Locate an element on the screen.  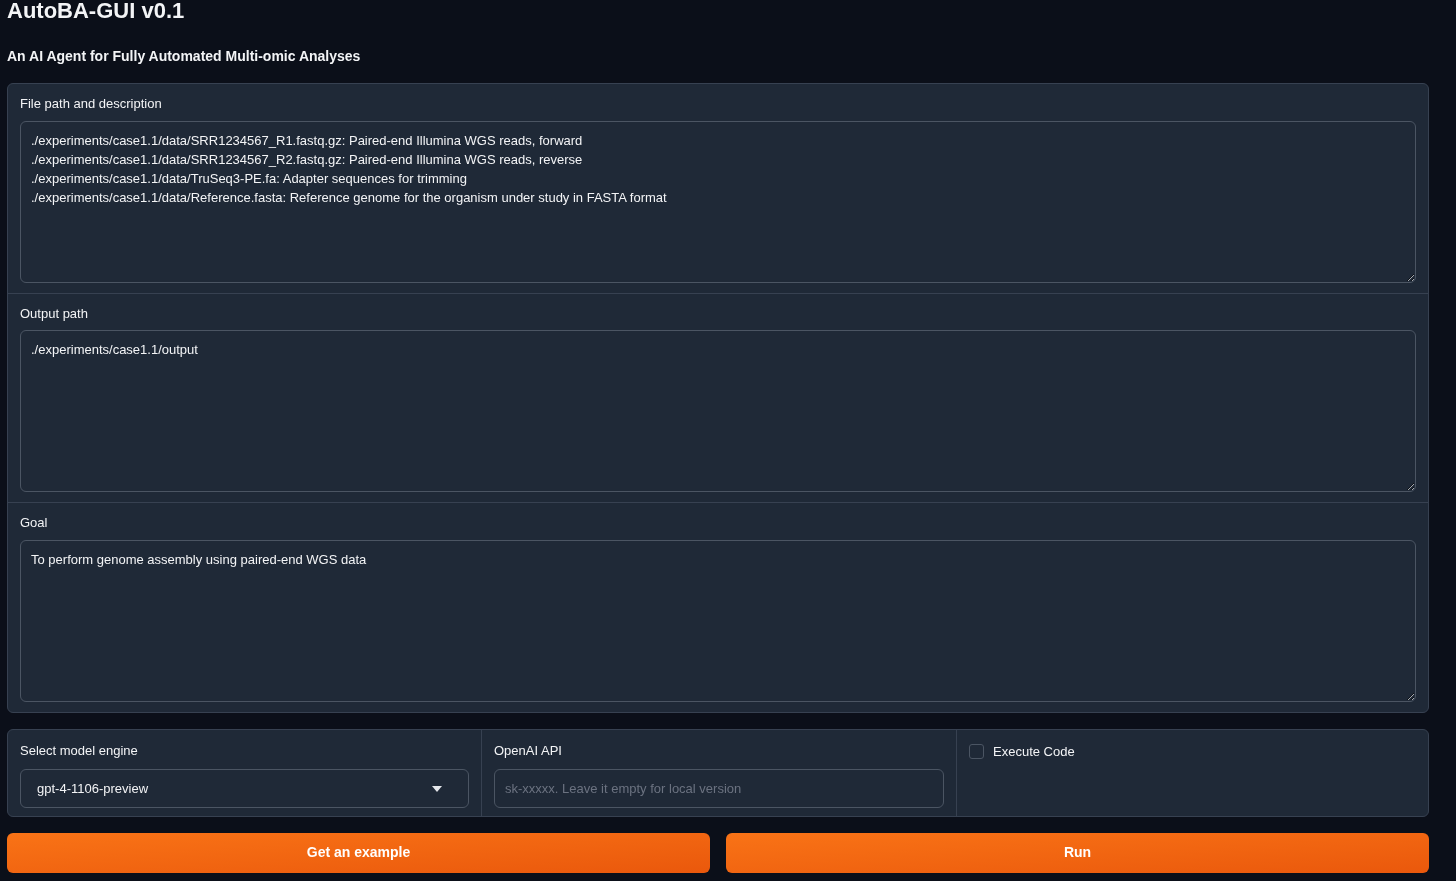
page-subtitle: An AI Agent for Fully Automated Multi-omic Analyses is located at coordinates (184, 56).